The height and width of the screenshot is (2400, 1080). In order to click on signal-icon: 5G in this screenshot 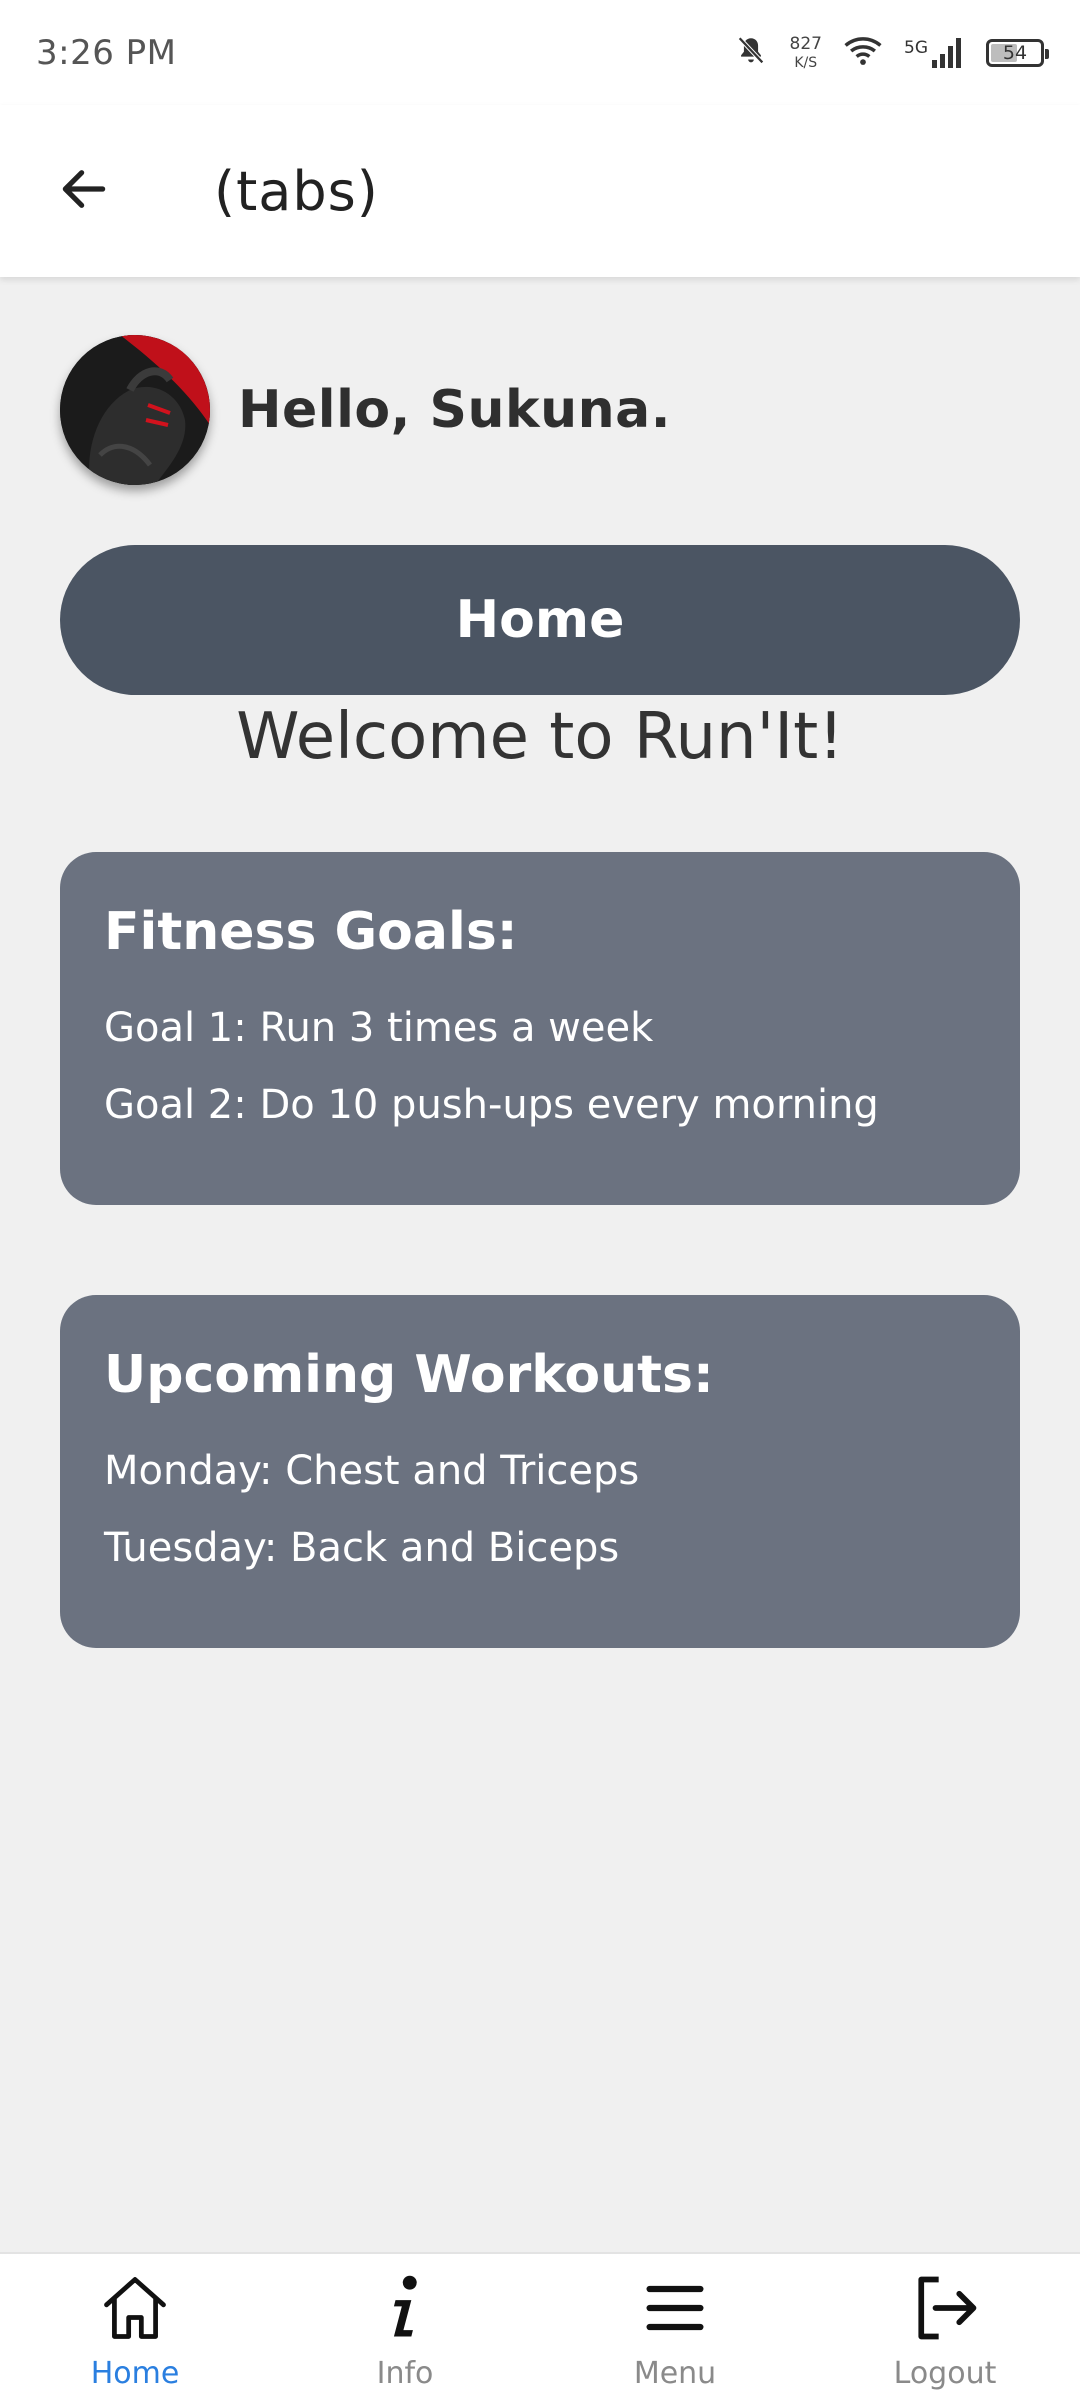, I will do `click(934, 52)`.